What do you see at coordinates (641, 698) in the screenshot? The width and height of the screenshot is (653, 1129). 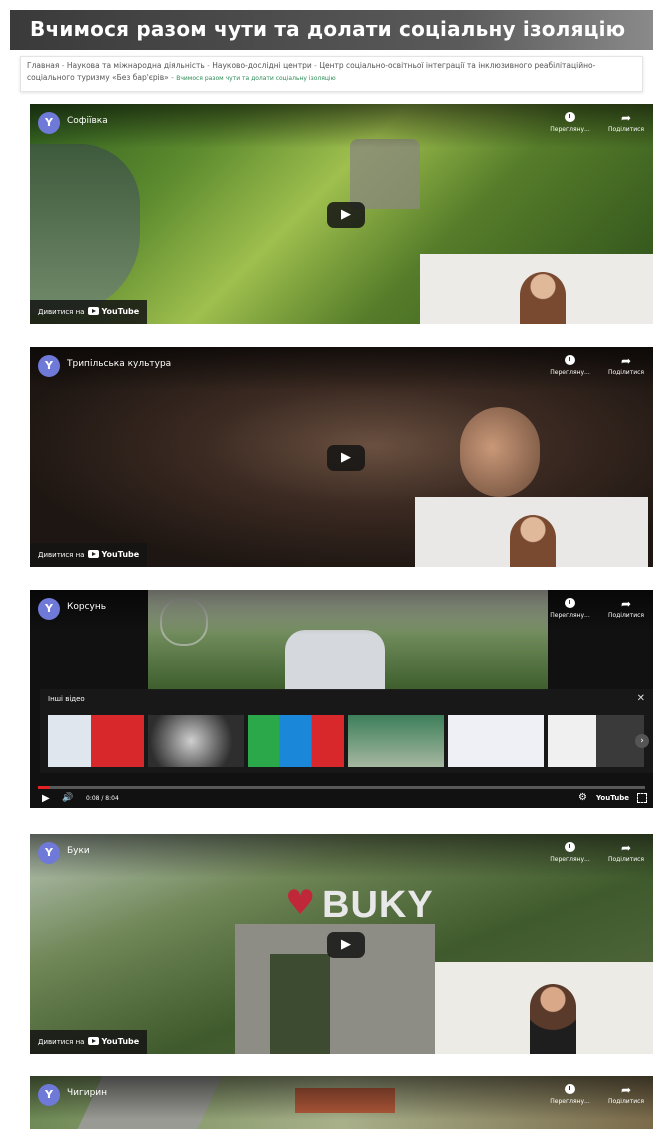 I see `close-icon: ✕` at bounding box center [641, 698].